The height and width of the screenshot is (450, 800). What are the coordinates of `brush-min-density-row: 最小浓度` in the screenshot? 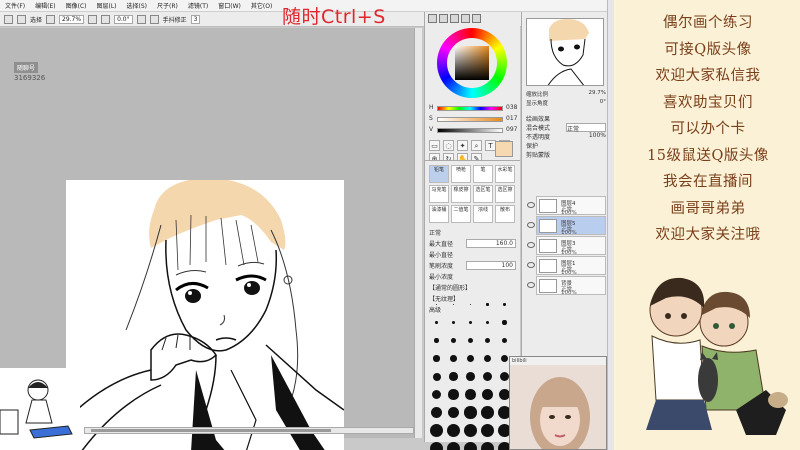 It's located at (472, 276).